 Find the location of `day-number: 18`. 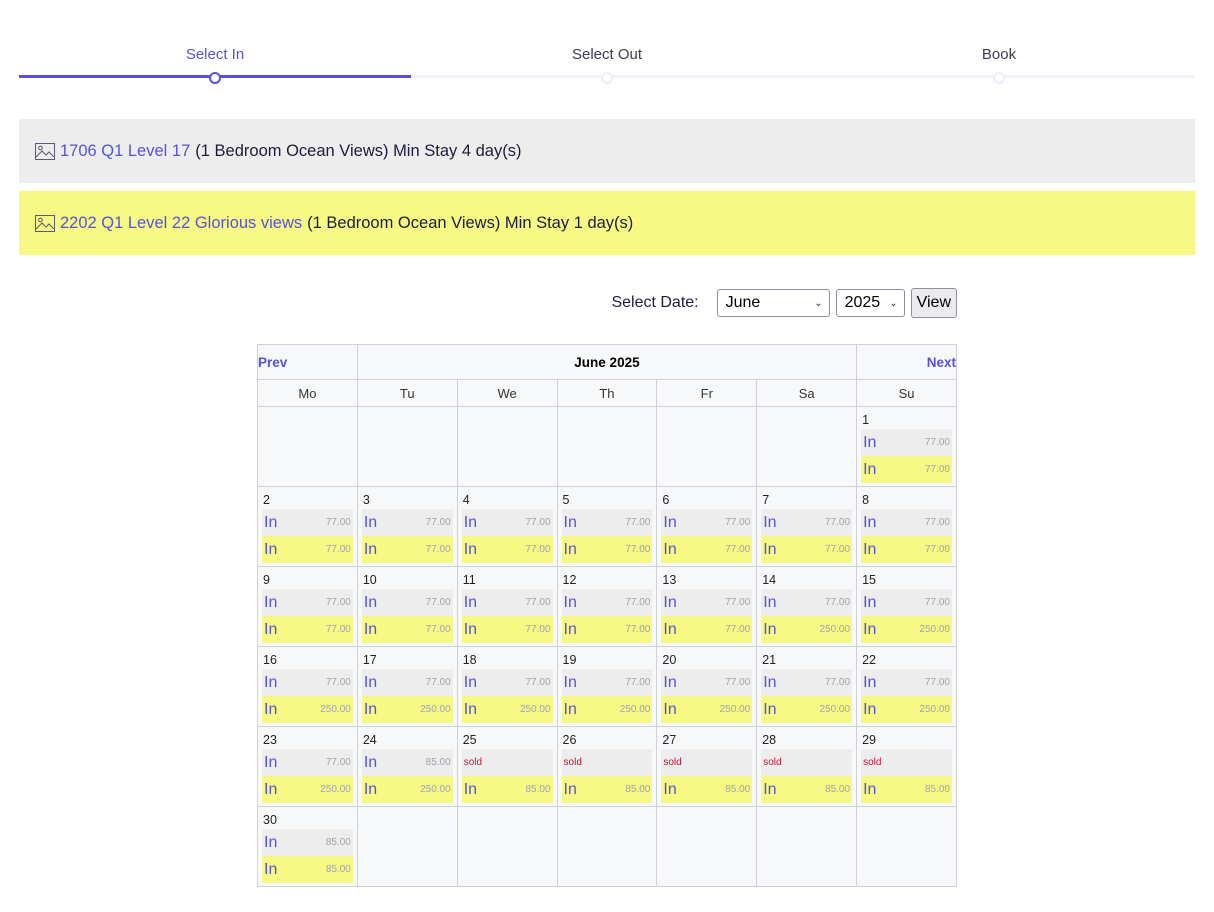

day-number: 18 is located at coordinates (469, 660).